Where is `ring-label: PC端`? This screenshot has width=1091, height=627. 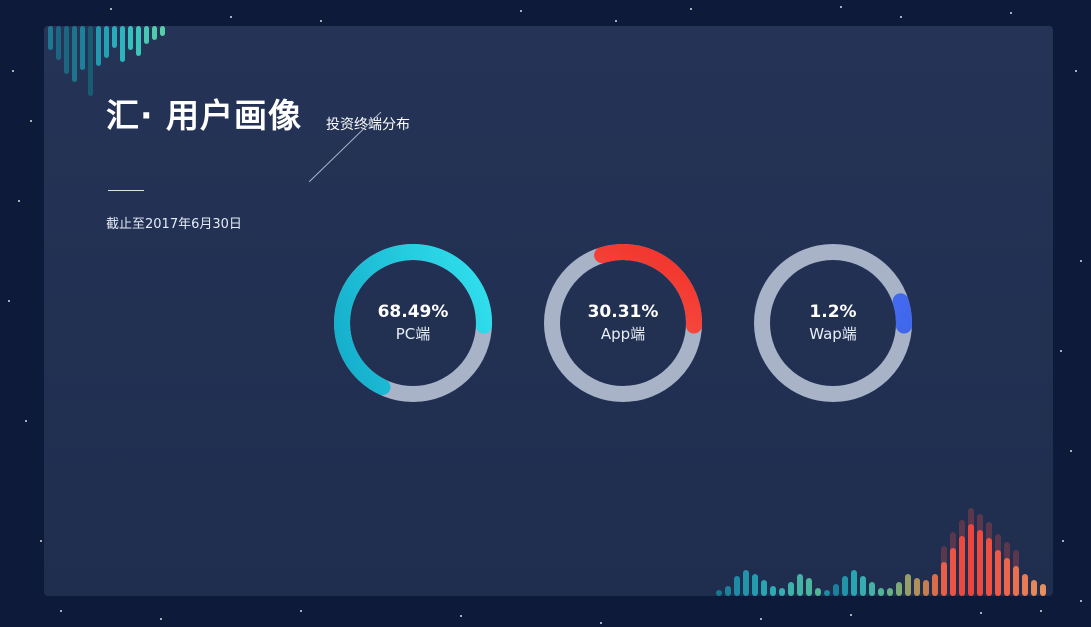
ring-label: PC端 is located at coordinates (413, 334).